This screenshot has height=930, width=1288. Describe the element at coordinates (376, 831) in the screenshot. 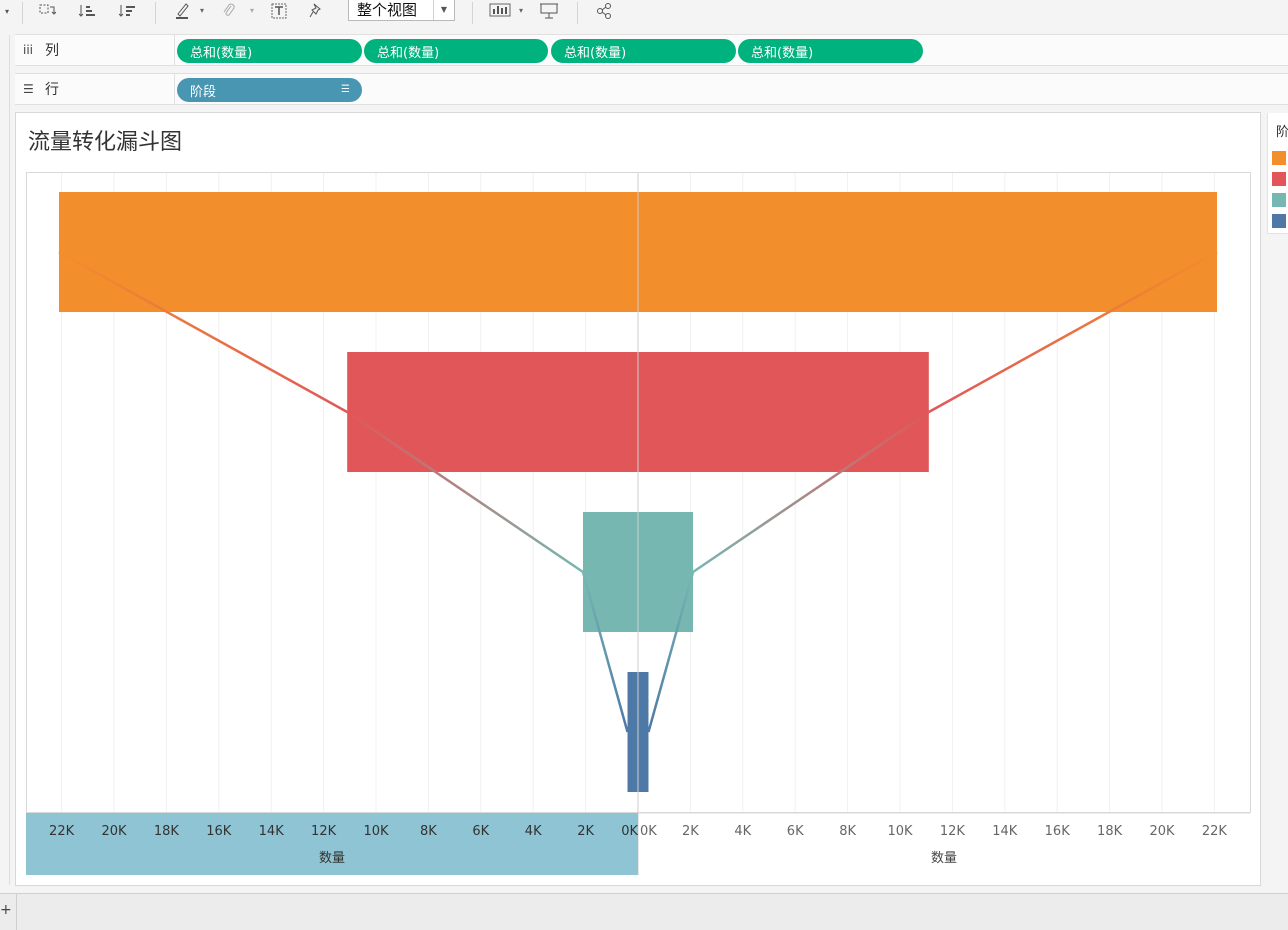

I see `left-axis-tick-label: 10K` at that location.